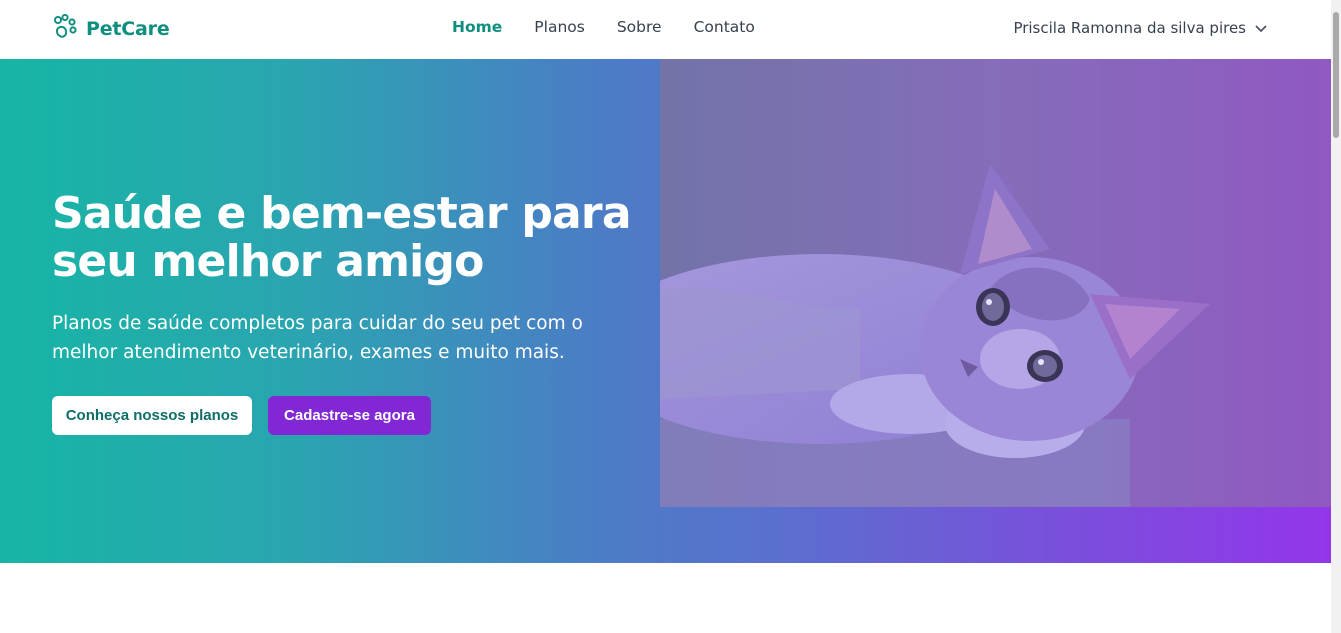 Image resolution: width=1341 pixels, height=633 pixels. I want to click on view-plans-button: Conheça nossos planos, so click(152, 415).